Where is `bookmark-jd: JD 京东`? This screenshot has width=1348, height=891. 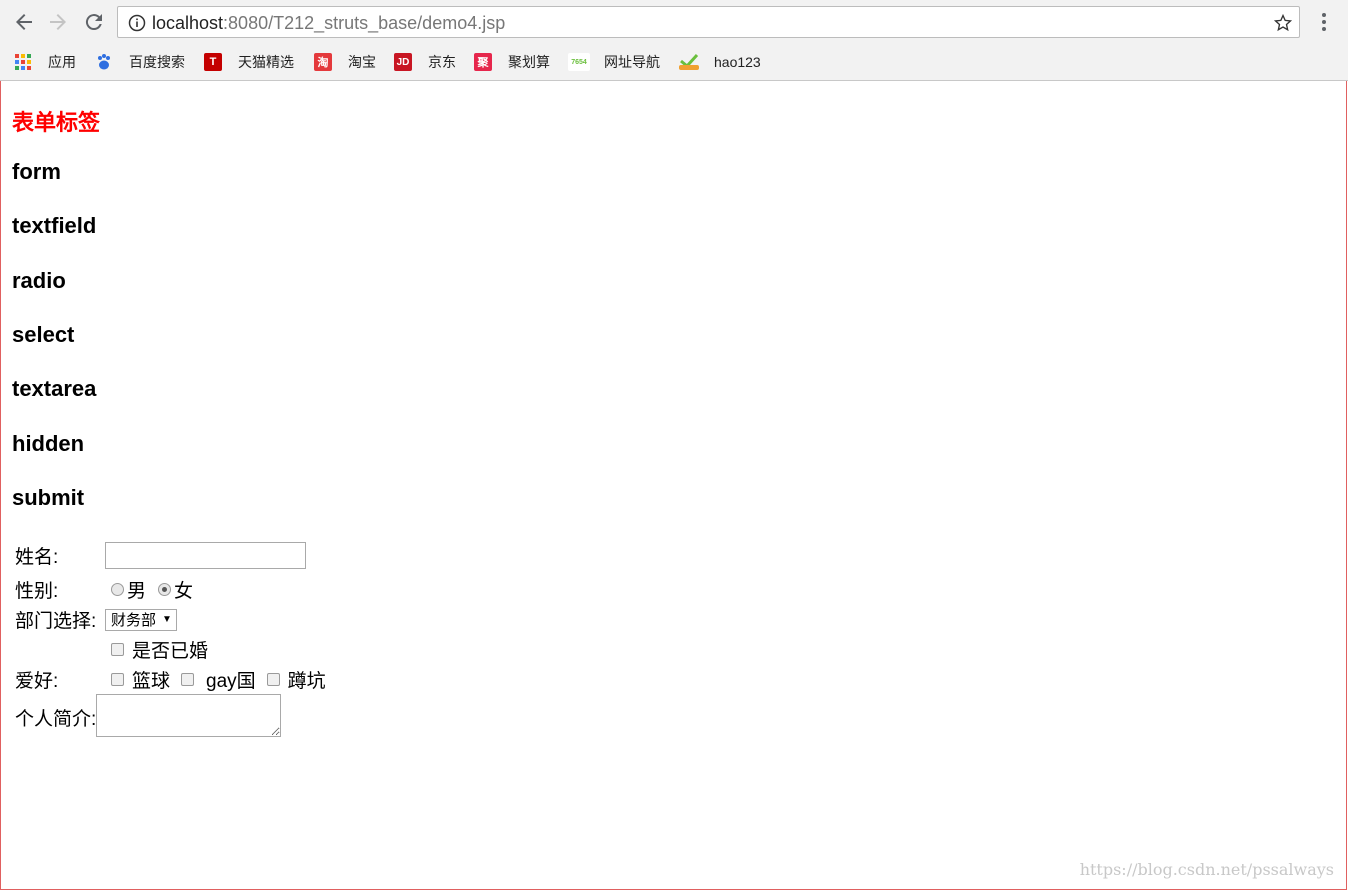
bookmark-jd: JD 京东 is located at coordinates (425, 62).